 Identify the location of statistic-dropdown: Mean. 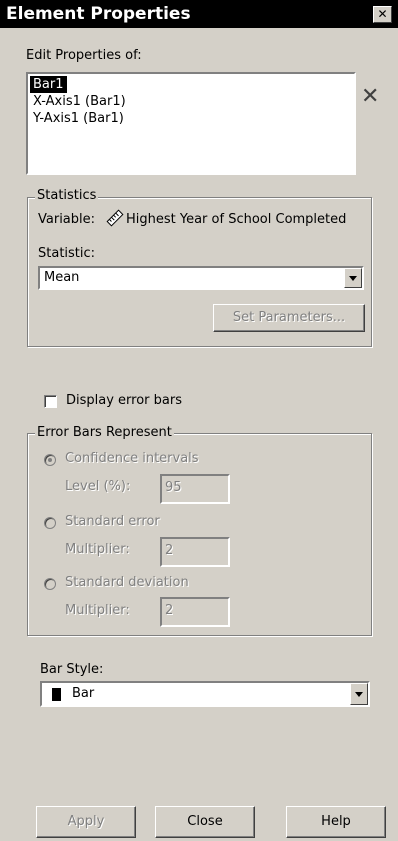
(201, 278).